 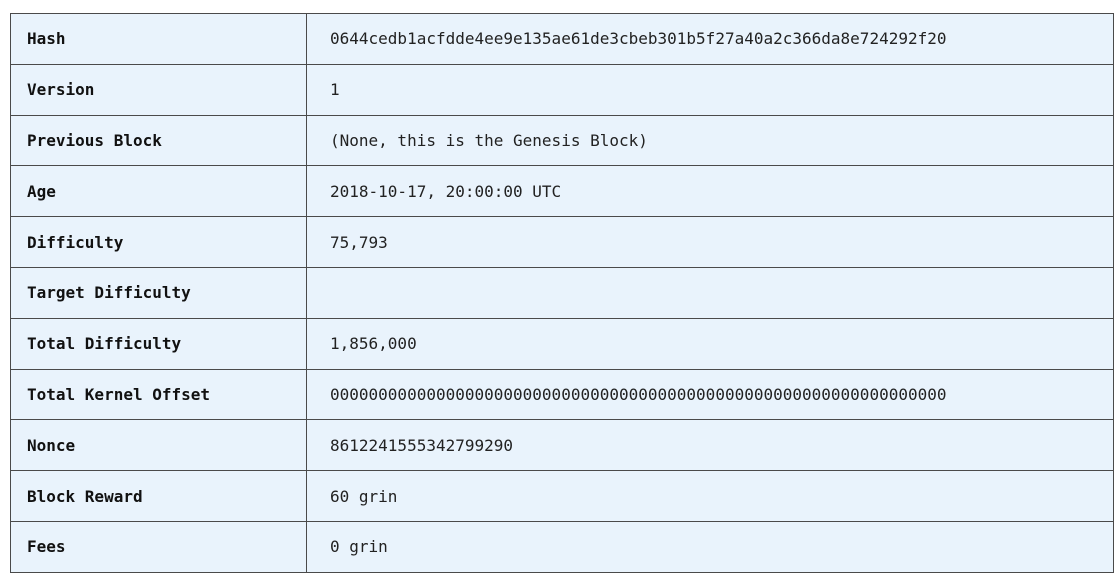 What do you see at coordinates (158, 89) in the screenshot?
I see `version-label: Version` at bounding box center [158, 89].